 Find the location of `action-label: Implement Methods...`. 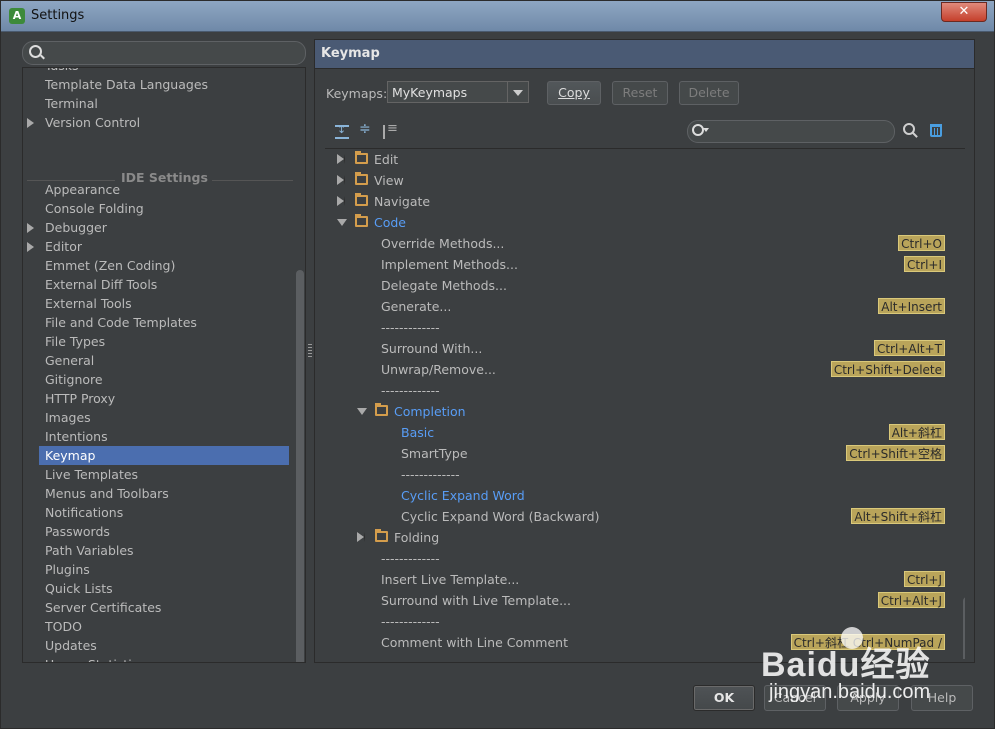

action-label: Implement Methods... is located at coordinates (449, 264).